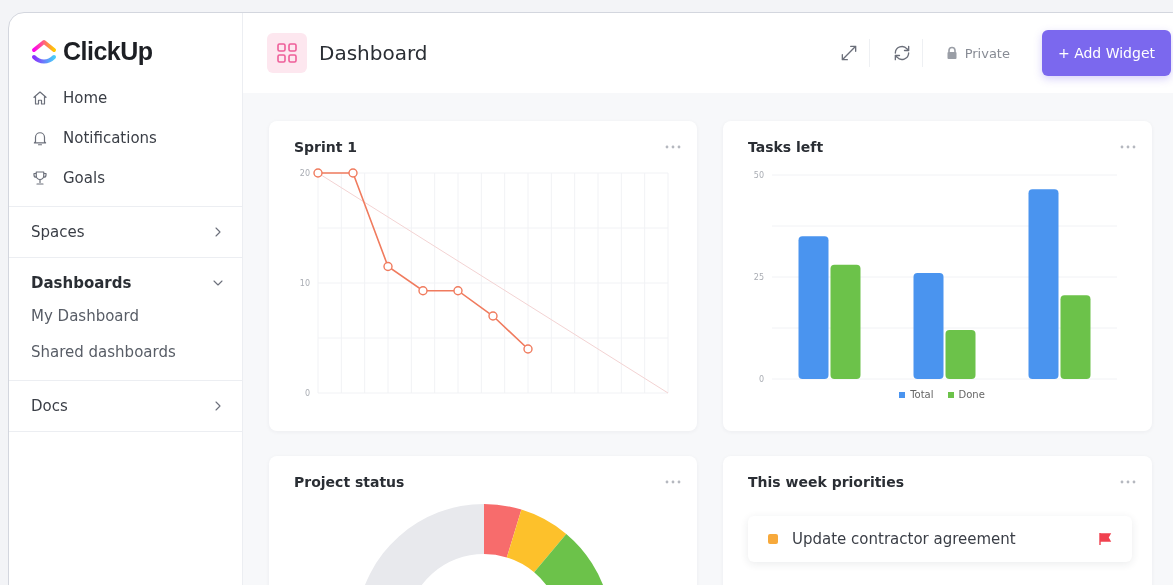  Describe the element at coordinates (125, 283) in the screenshot. I see `sidebar-section: Dashboards` at that location.